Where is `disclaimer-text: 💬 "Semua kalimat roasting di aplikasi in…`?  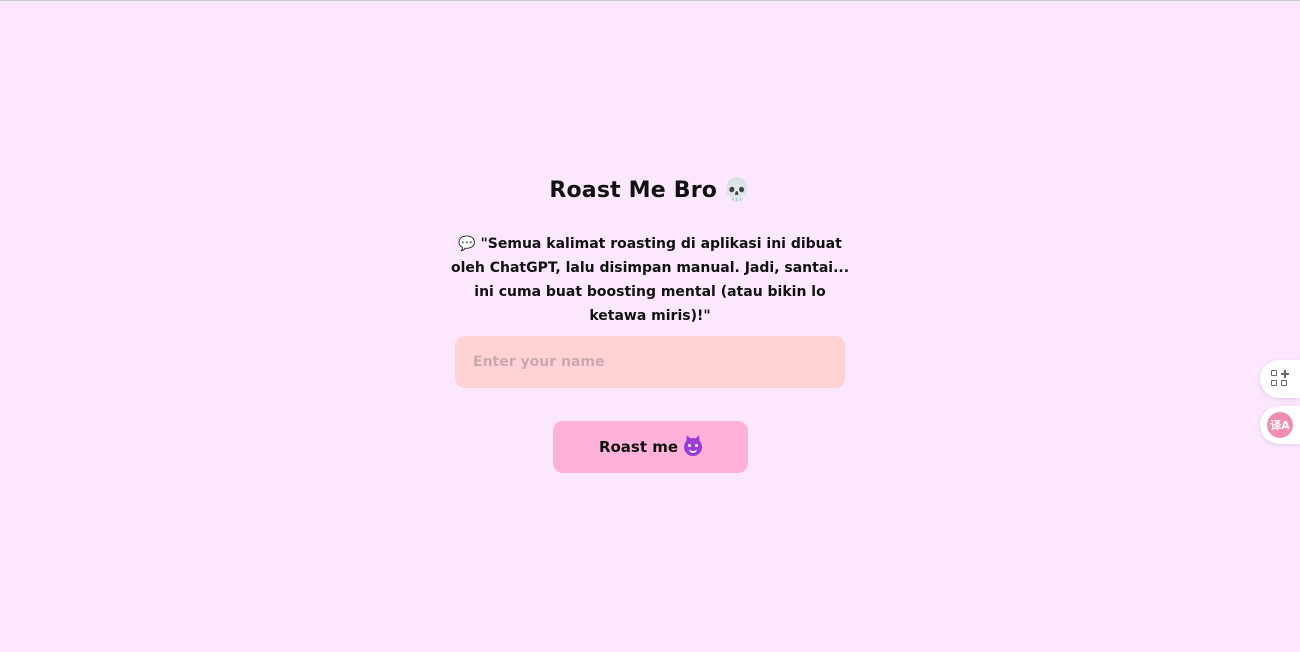
disclaimer-text: 💬 "Semua kalimat roasting di aplikasi in… is located at coordinates (650, 280).